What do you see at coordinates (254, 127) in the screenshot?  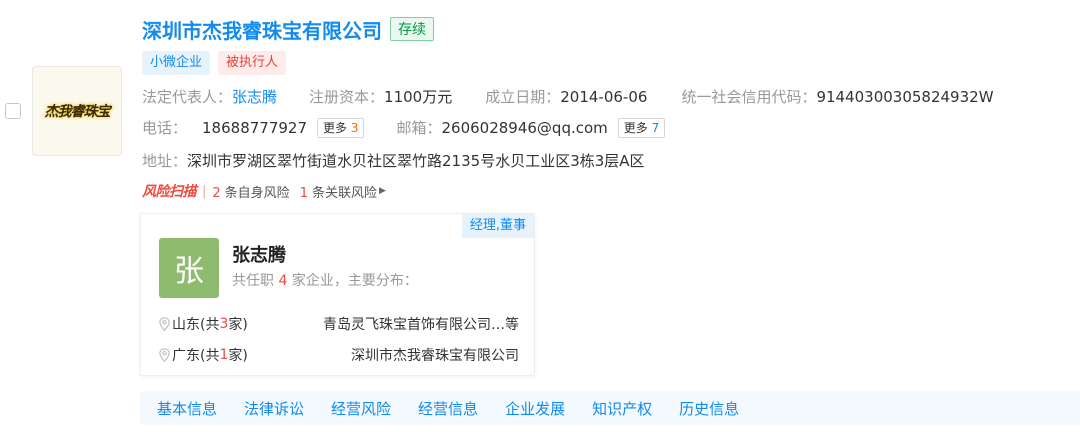 I see `phone-value: 18688777927` at bounding box center [254, 127].